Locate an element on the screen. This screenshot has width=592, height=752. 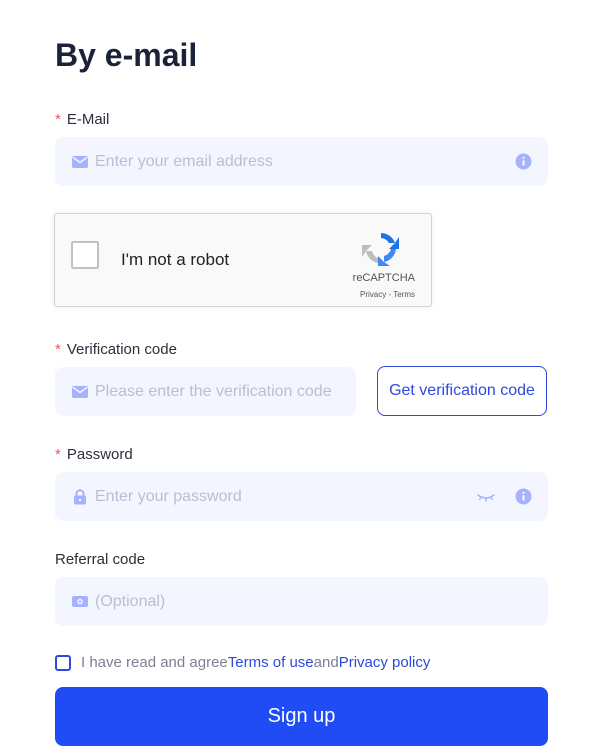
verification-label: * Verification code is located at coordinates (116, 350).